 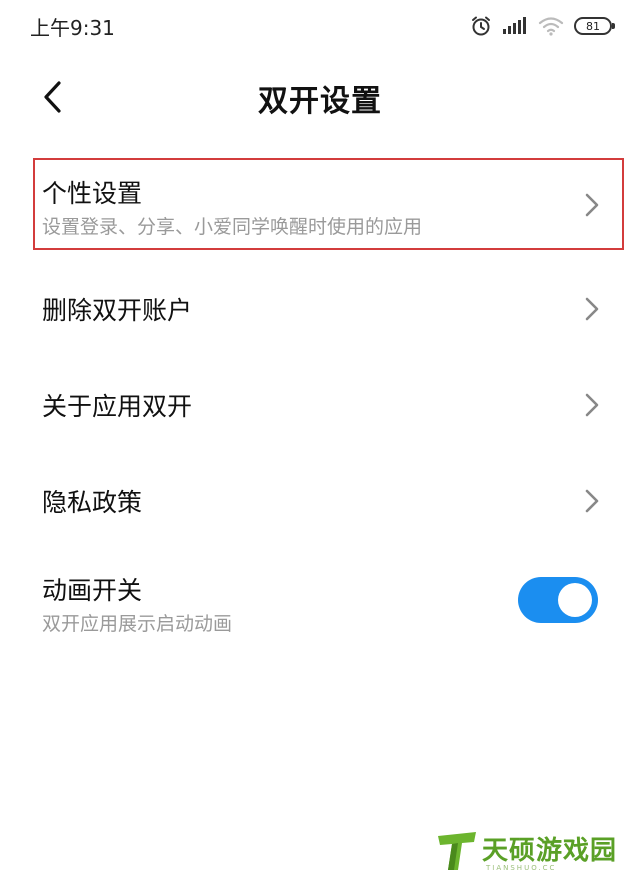 I want to click on setting-title-about: 关于应用双开, so click(x=117, y=406).